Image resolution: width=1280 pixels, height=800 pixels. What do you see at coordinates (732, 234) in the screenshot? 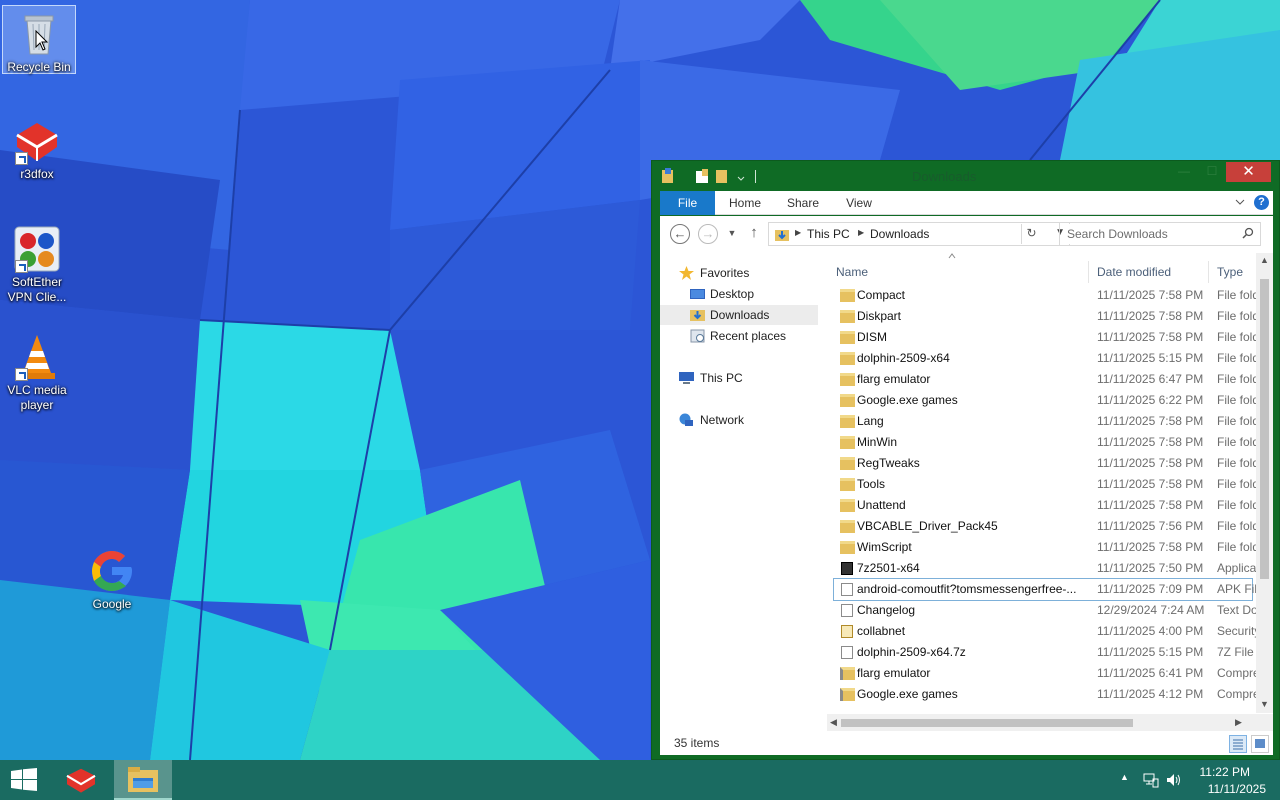
I see `recent-locations-chevron-icon: ▼` at bounding box center [732, 234].